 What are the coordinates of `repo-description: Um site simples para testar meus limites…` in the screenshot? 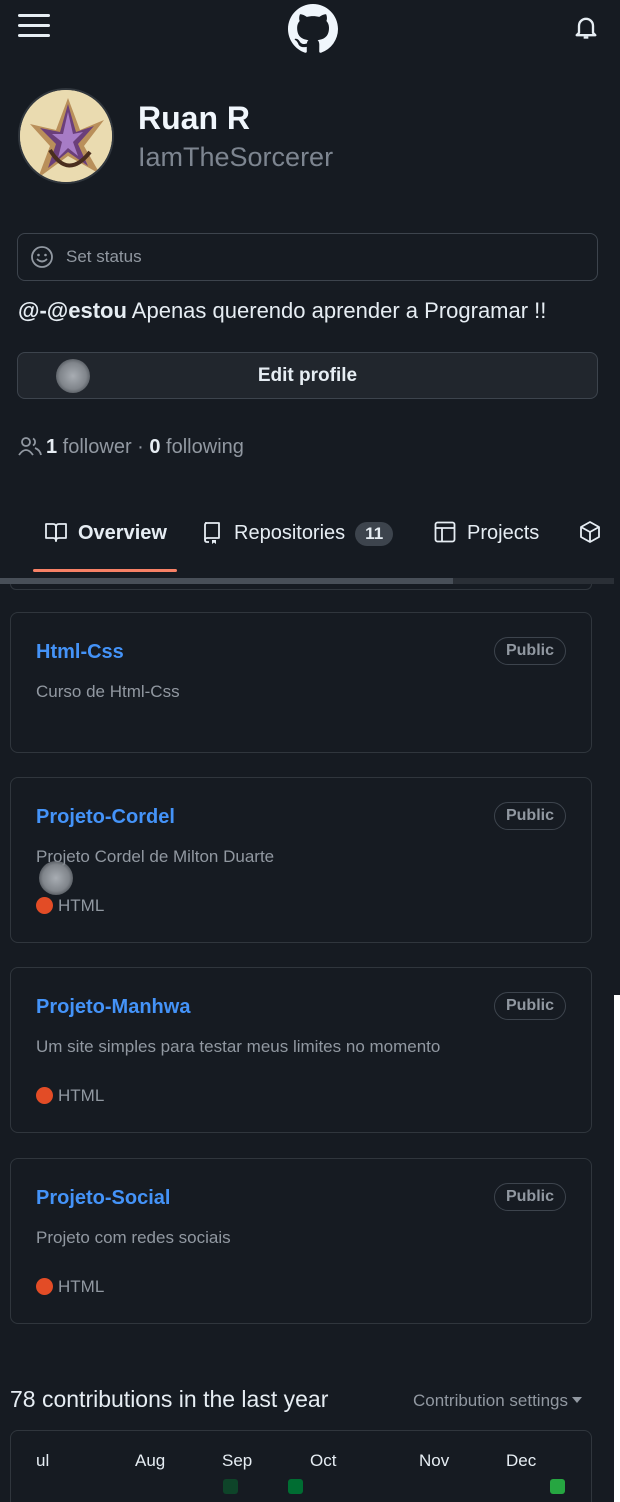 It's located at (238, 1046).